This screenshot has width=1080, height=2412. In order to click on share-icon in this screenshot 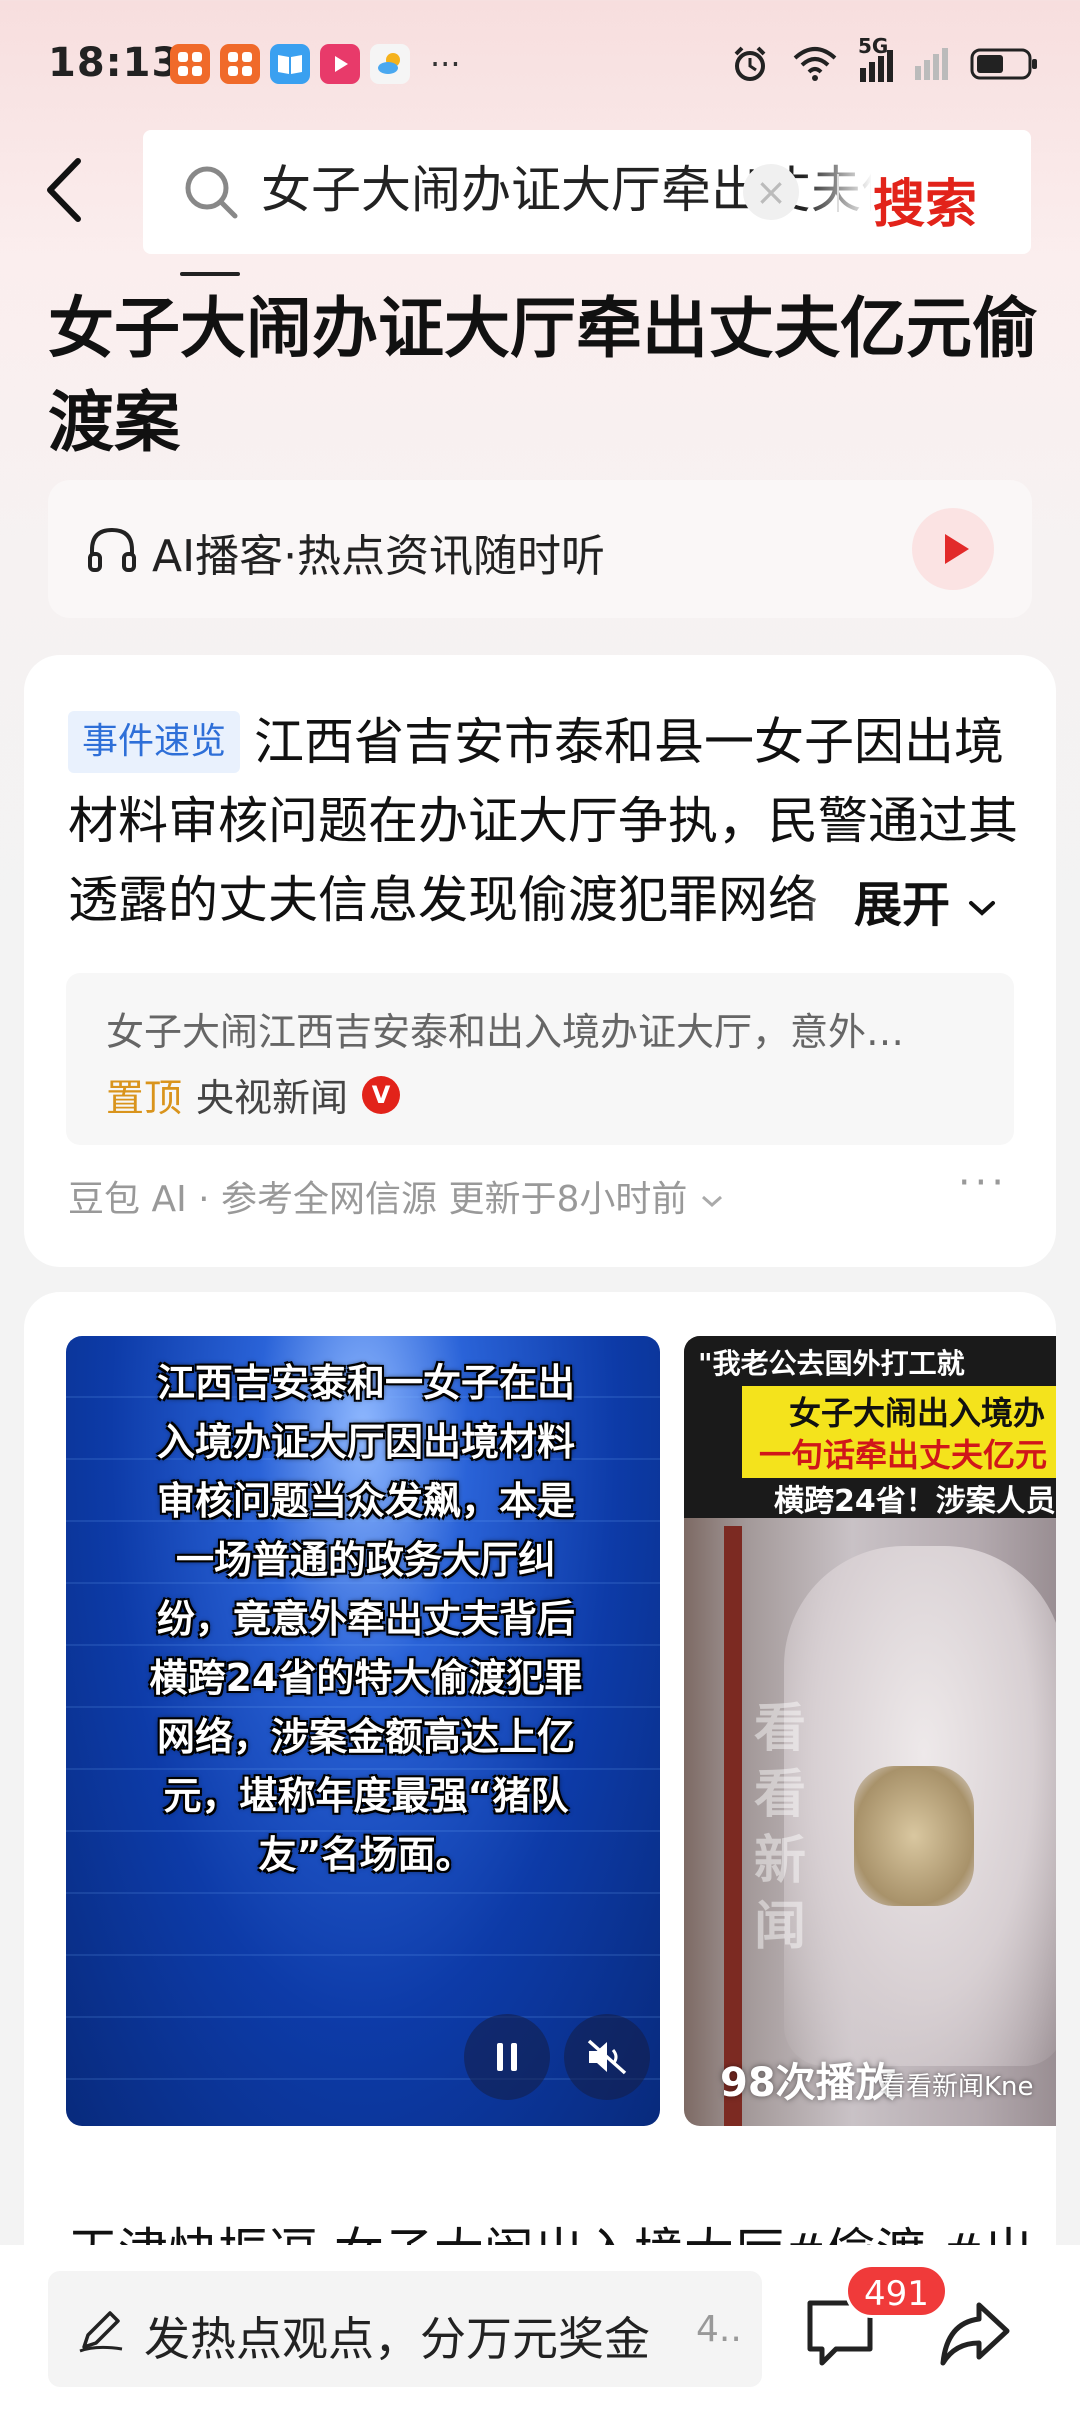, I will do `click(975, 2334)`.